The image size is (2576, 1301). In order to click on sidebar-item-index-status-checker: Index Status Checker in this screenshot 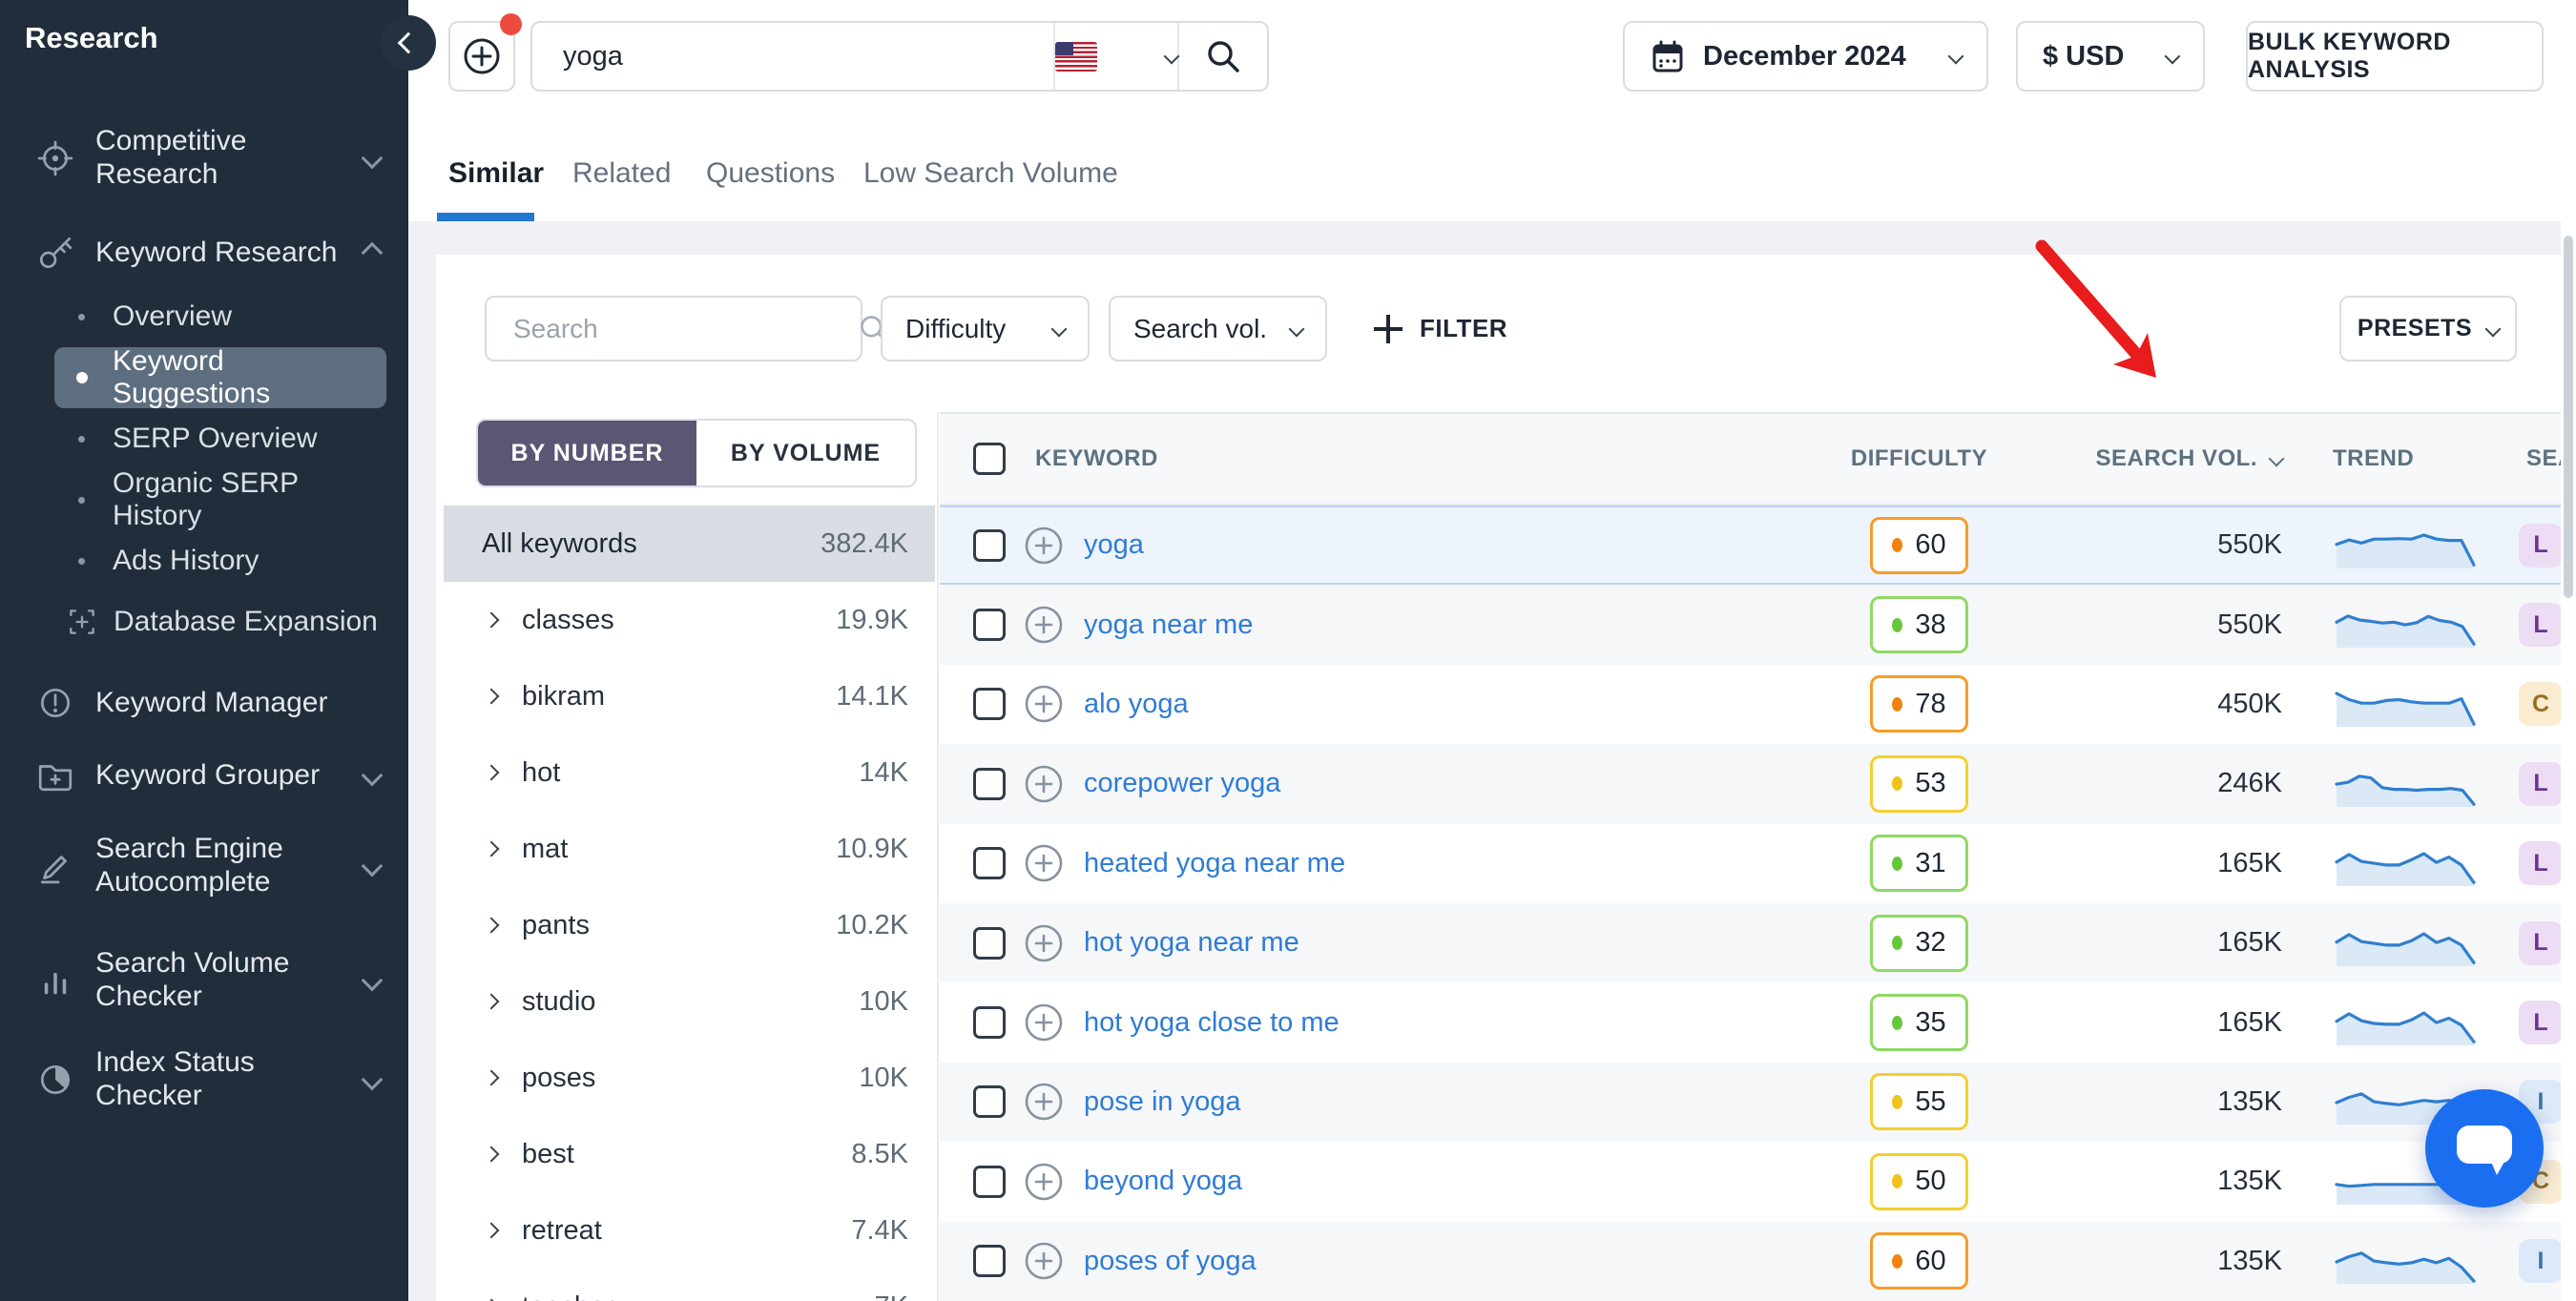, I will do `click(204, 1079)`.